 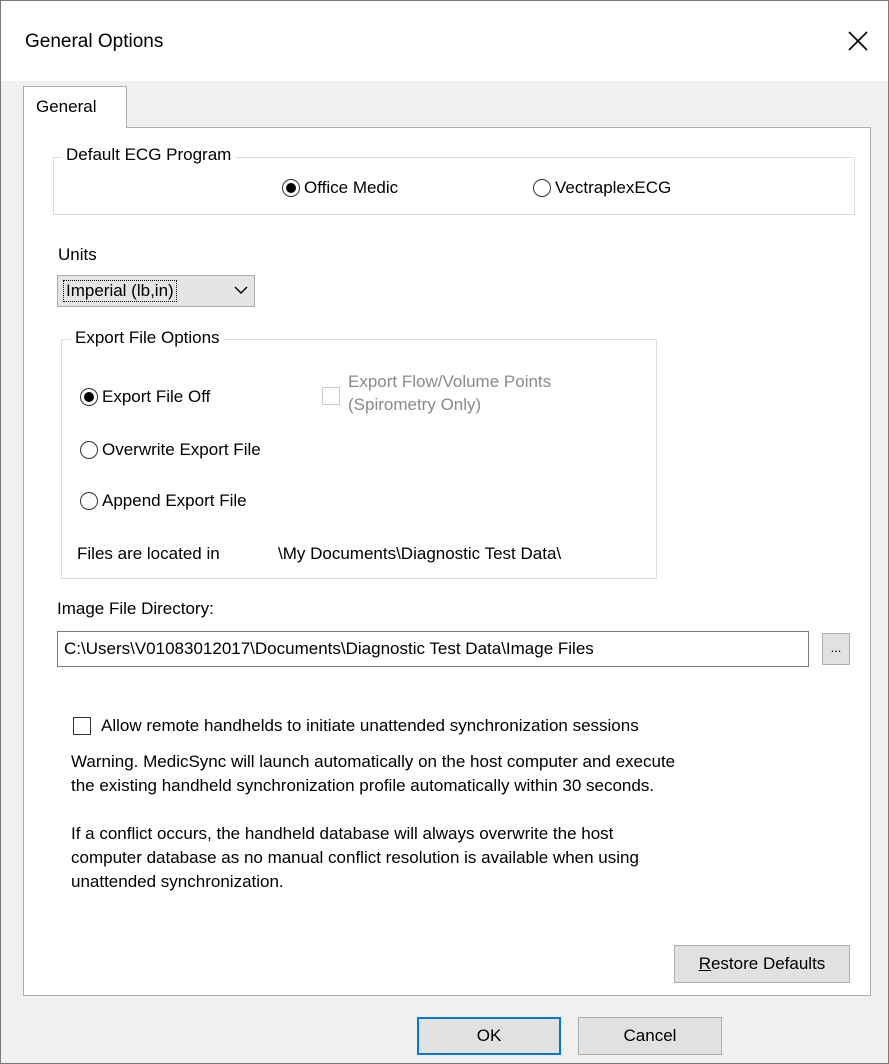 I want to click on radio-overwrite-export-label: Overwrite Export File, so click(x=181, y=450).